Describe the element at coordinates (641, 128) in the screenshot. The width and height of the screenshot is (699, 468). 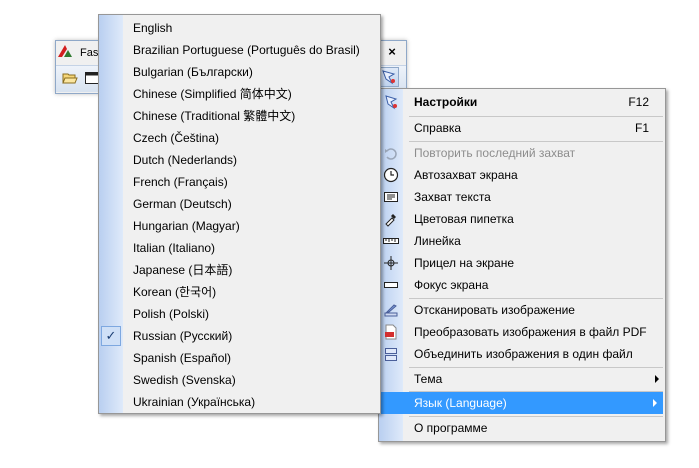
I see `shortcut-text: F1` at that location.